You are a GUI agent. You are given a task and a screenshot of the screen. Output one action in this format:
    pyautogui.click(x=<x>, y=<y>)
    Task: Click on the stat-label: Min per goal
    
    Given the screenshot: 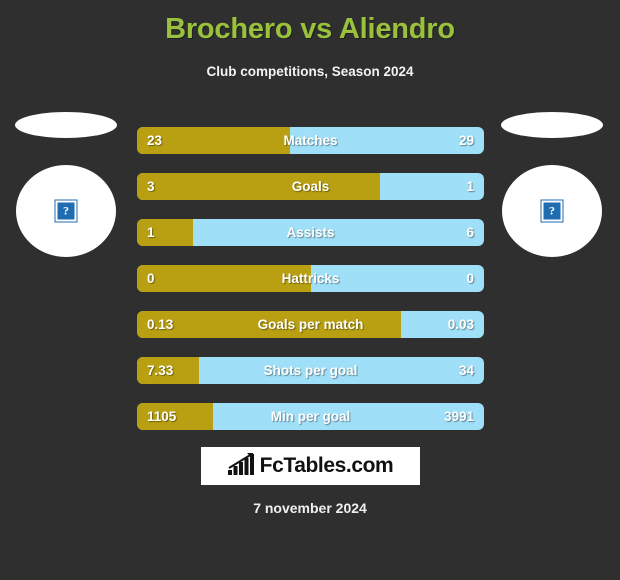 What is the action you would take?
    pyautogui.click(x=310, y=416)
    